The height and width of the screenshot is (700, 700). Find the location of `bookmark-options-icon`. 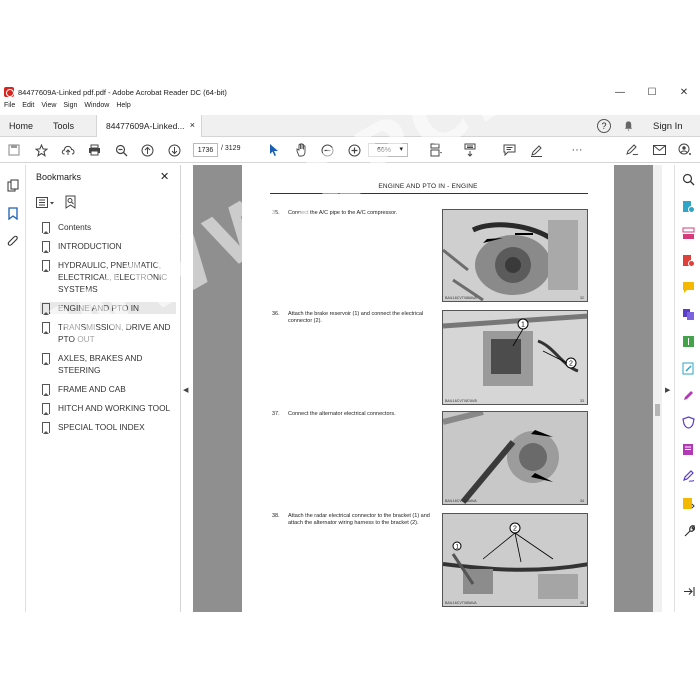

bookmark-options-icon is located at coordinates (46, 203).